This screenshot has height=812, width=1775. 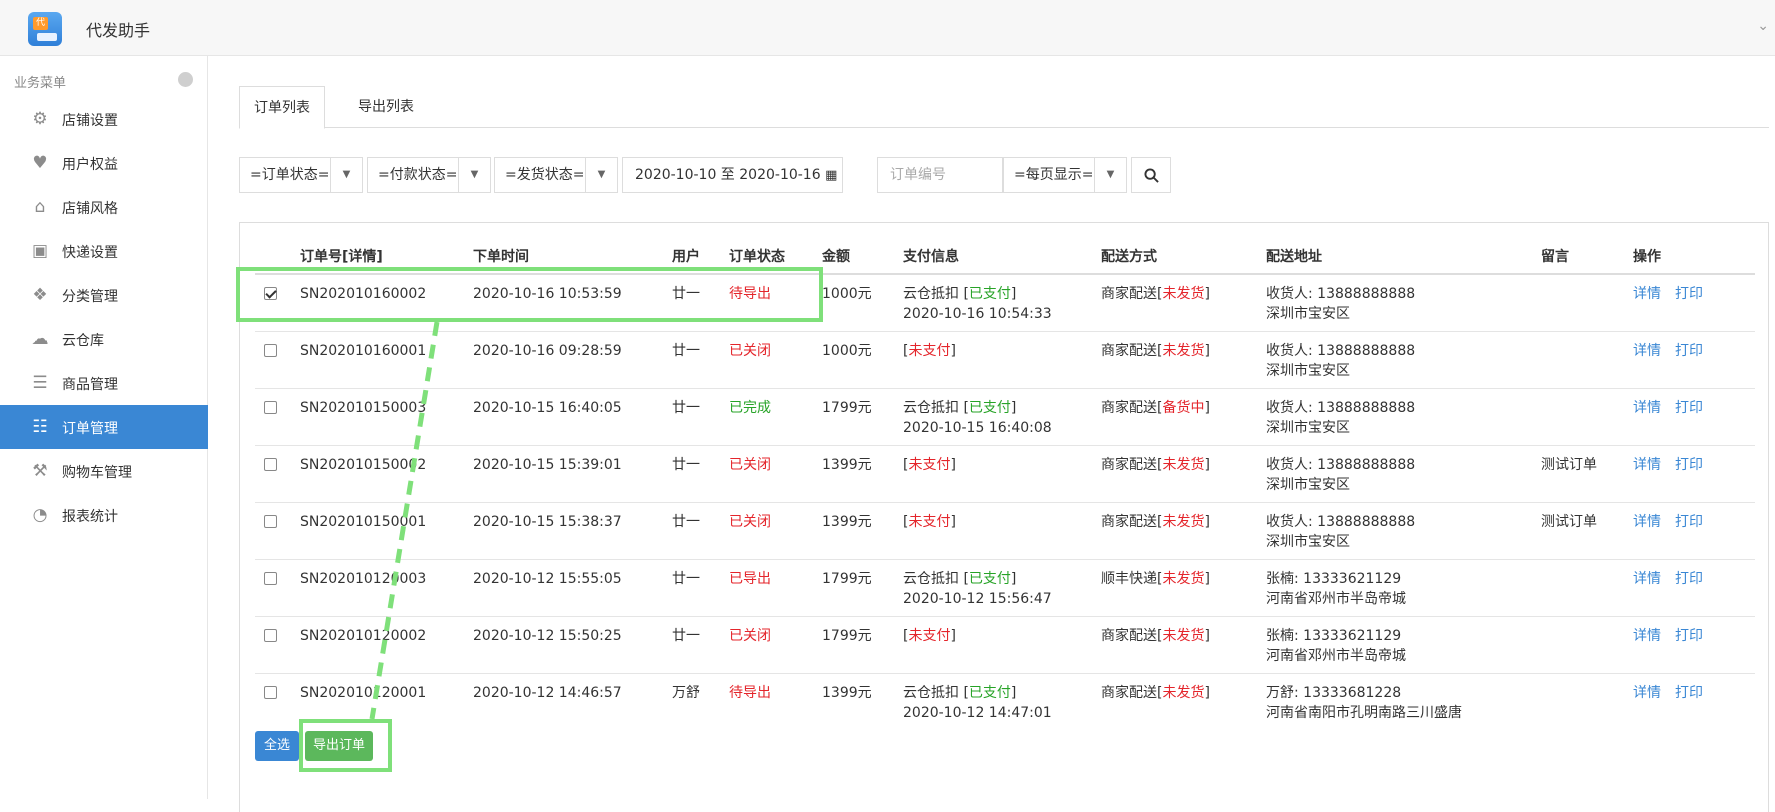 What do you see at coordinates (386, 256) in the screenshot?
I see `col-header: 订单号[详情]` at bounding box center [386, 256].